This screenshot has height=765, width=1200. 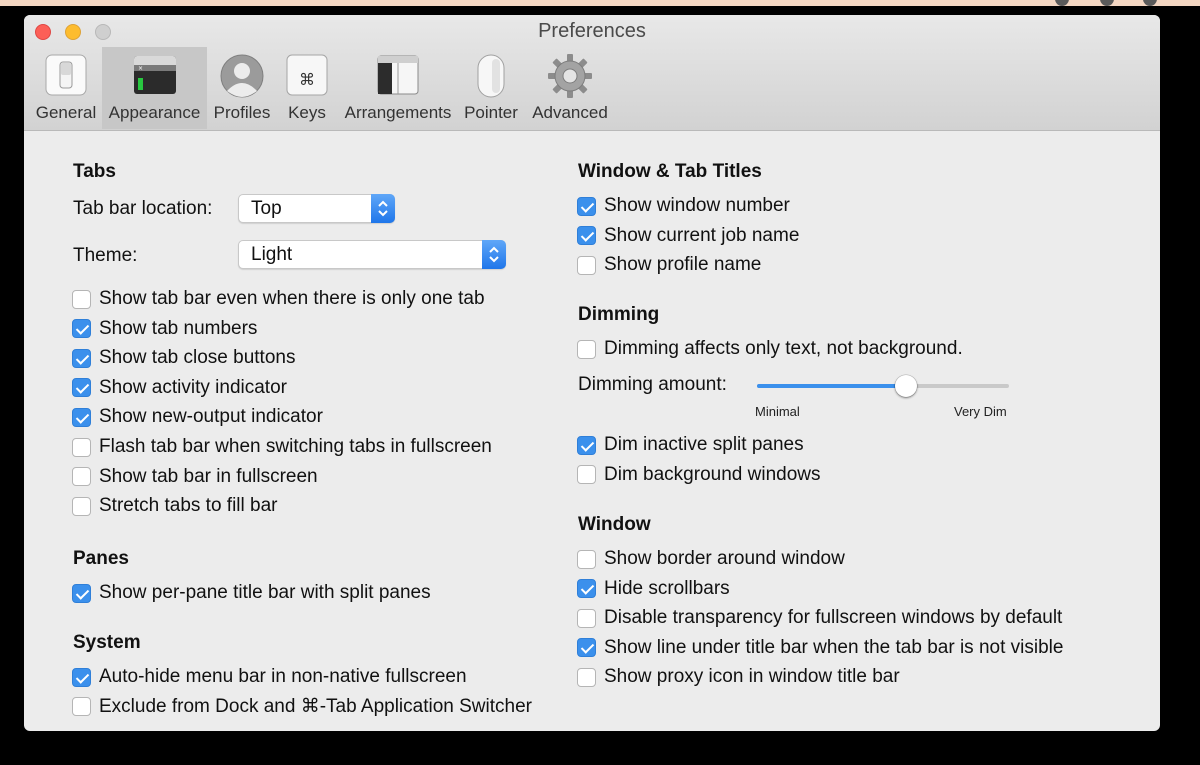 I want to click on checkbox-row: Show current job name, so click(x=688, y=236).